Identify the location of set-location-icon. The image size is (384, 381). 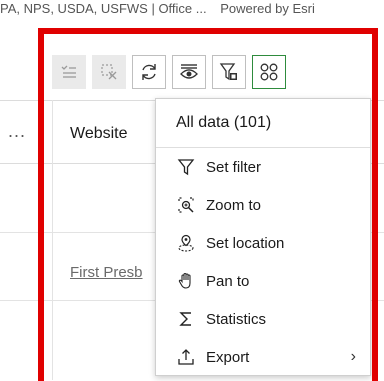
(186, 243).